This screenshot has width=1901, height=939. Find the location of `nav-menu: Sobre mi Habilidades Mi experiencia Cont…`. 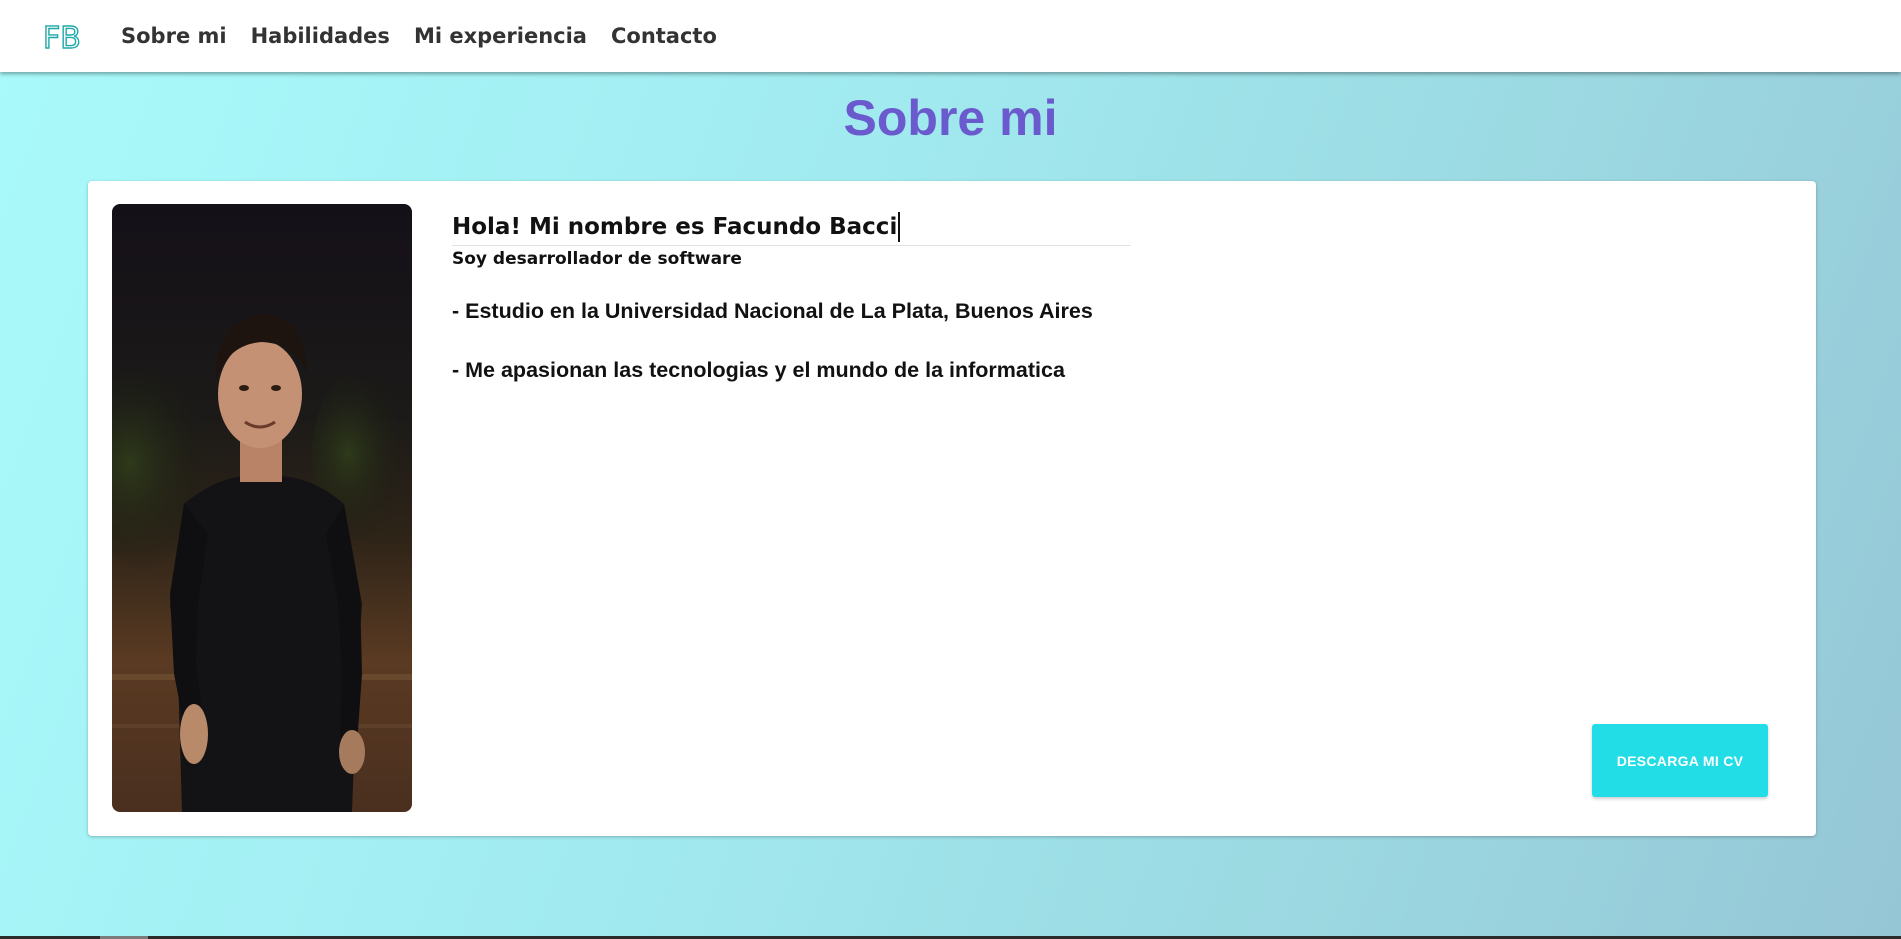

nav-menu: Sobre mi Habilidades Mi experiencia Cont… is located at coordinates (431, 36).